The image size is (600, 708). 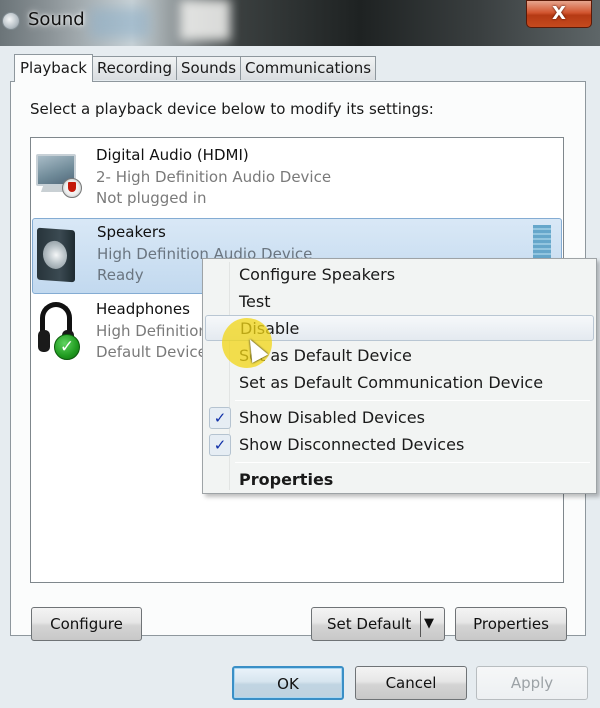 What do you see at coordinates (399, 302) in the screenshot?
I see `menu-item-test: Test` at bounding box center [399, 302].